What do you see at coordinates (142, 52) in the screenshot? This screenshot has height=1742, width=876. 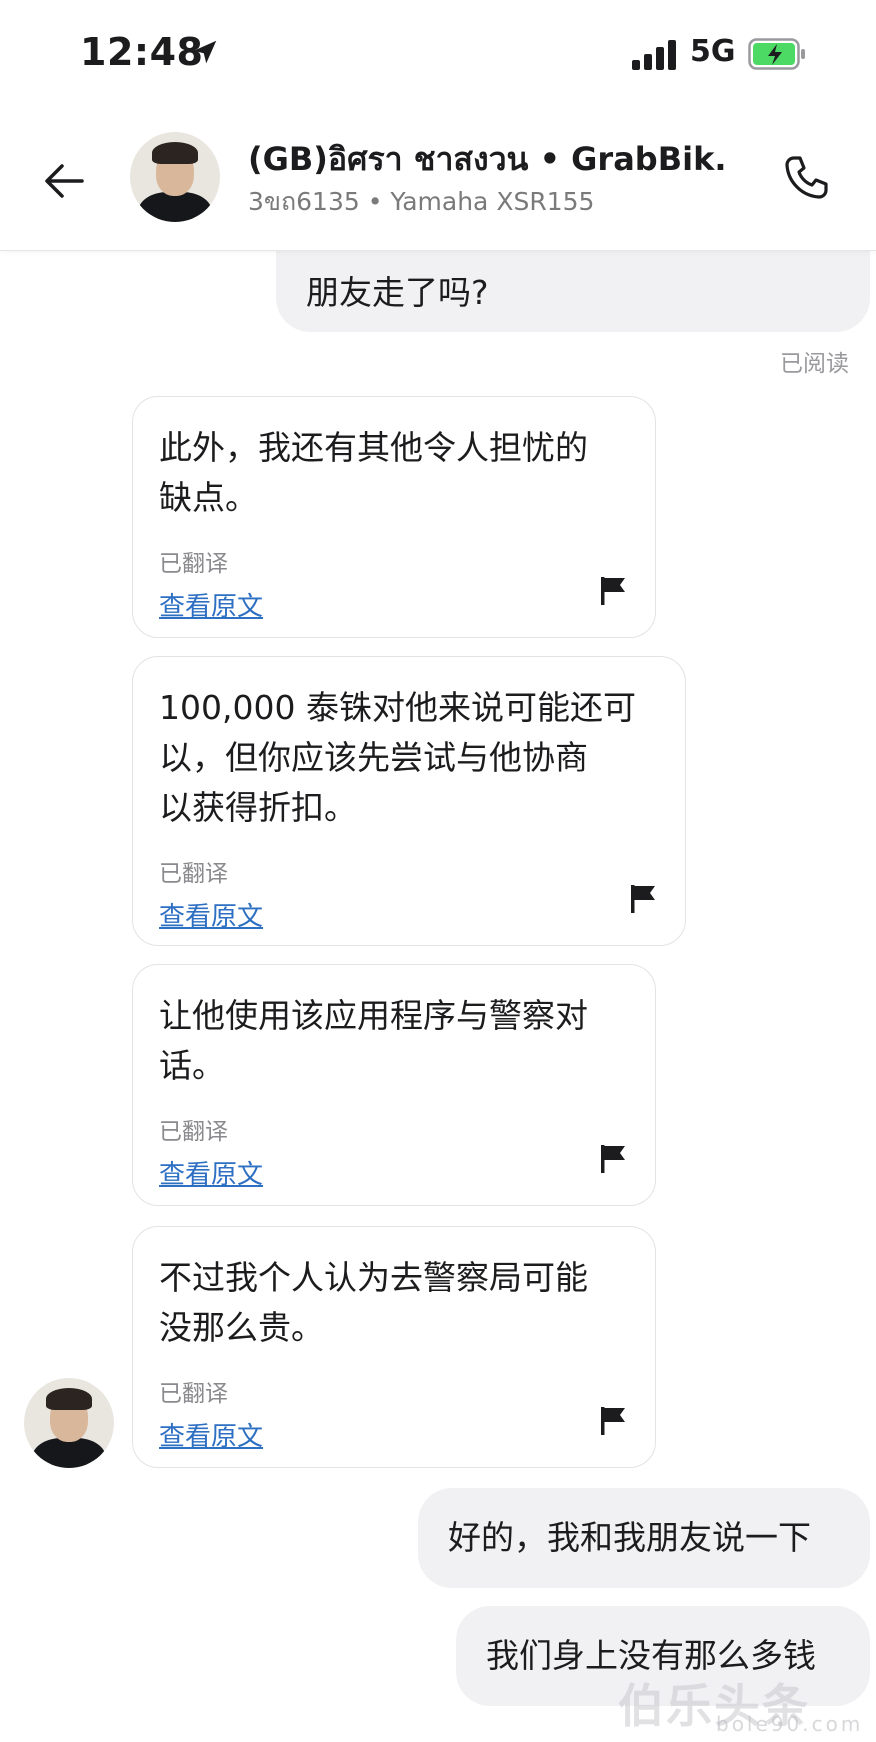 I see `status-time: 12:48` at bounding box center [142, 52].